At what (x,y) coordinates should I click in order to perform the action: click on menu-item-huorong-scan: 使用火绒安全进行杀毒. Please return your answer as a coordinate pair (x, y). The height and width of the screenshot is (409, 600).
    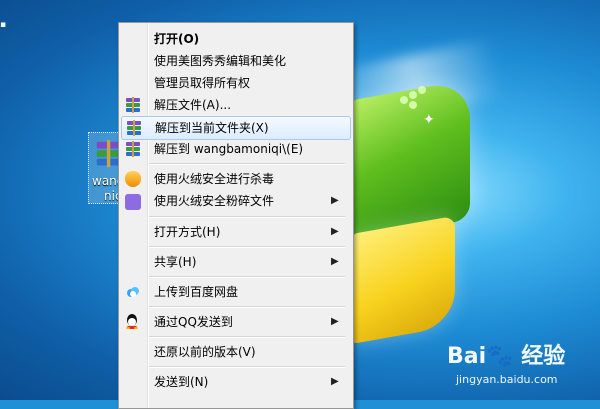
    Looking at the image, I should click on (235, 179).